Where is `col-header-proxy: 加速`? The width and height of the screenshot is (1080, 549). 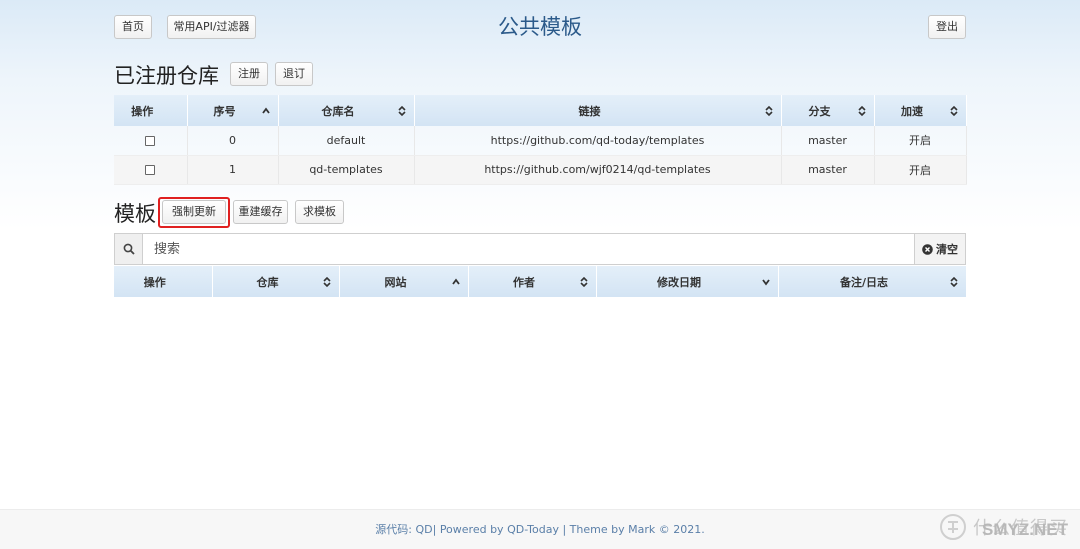
col-header-proxy: 加速 is located at coordinates (920, 110).